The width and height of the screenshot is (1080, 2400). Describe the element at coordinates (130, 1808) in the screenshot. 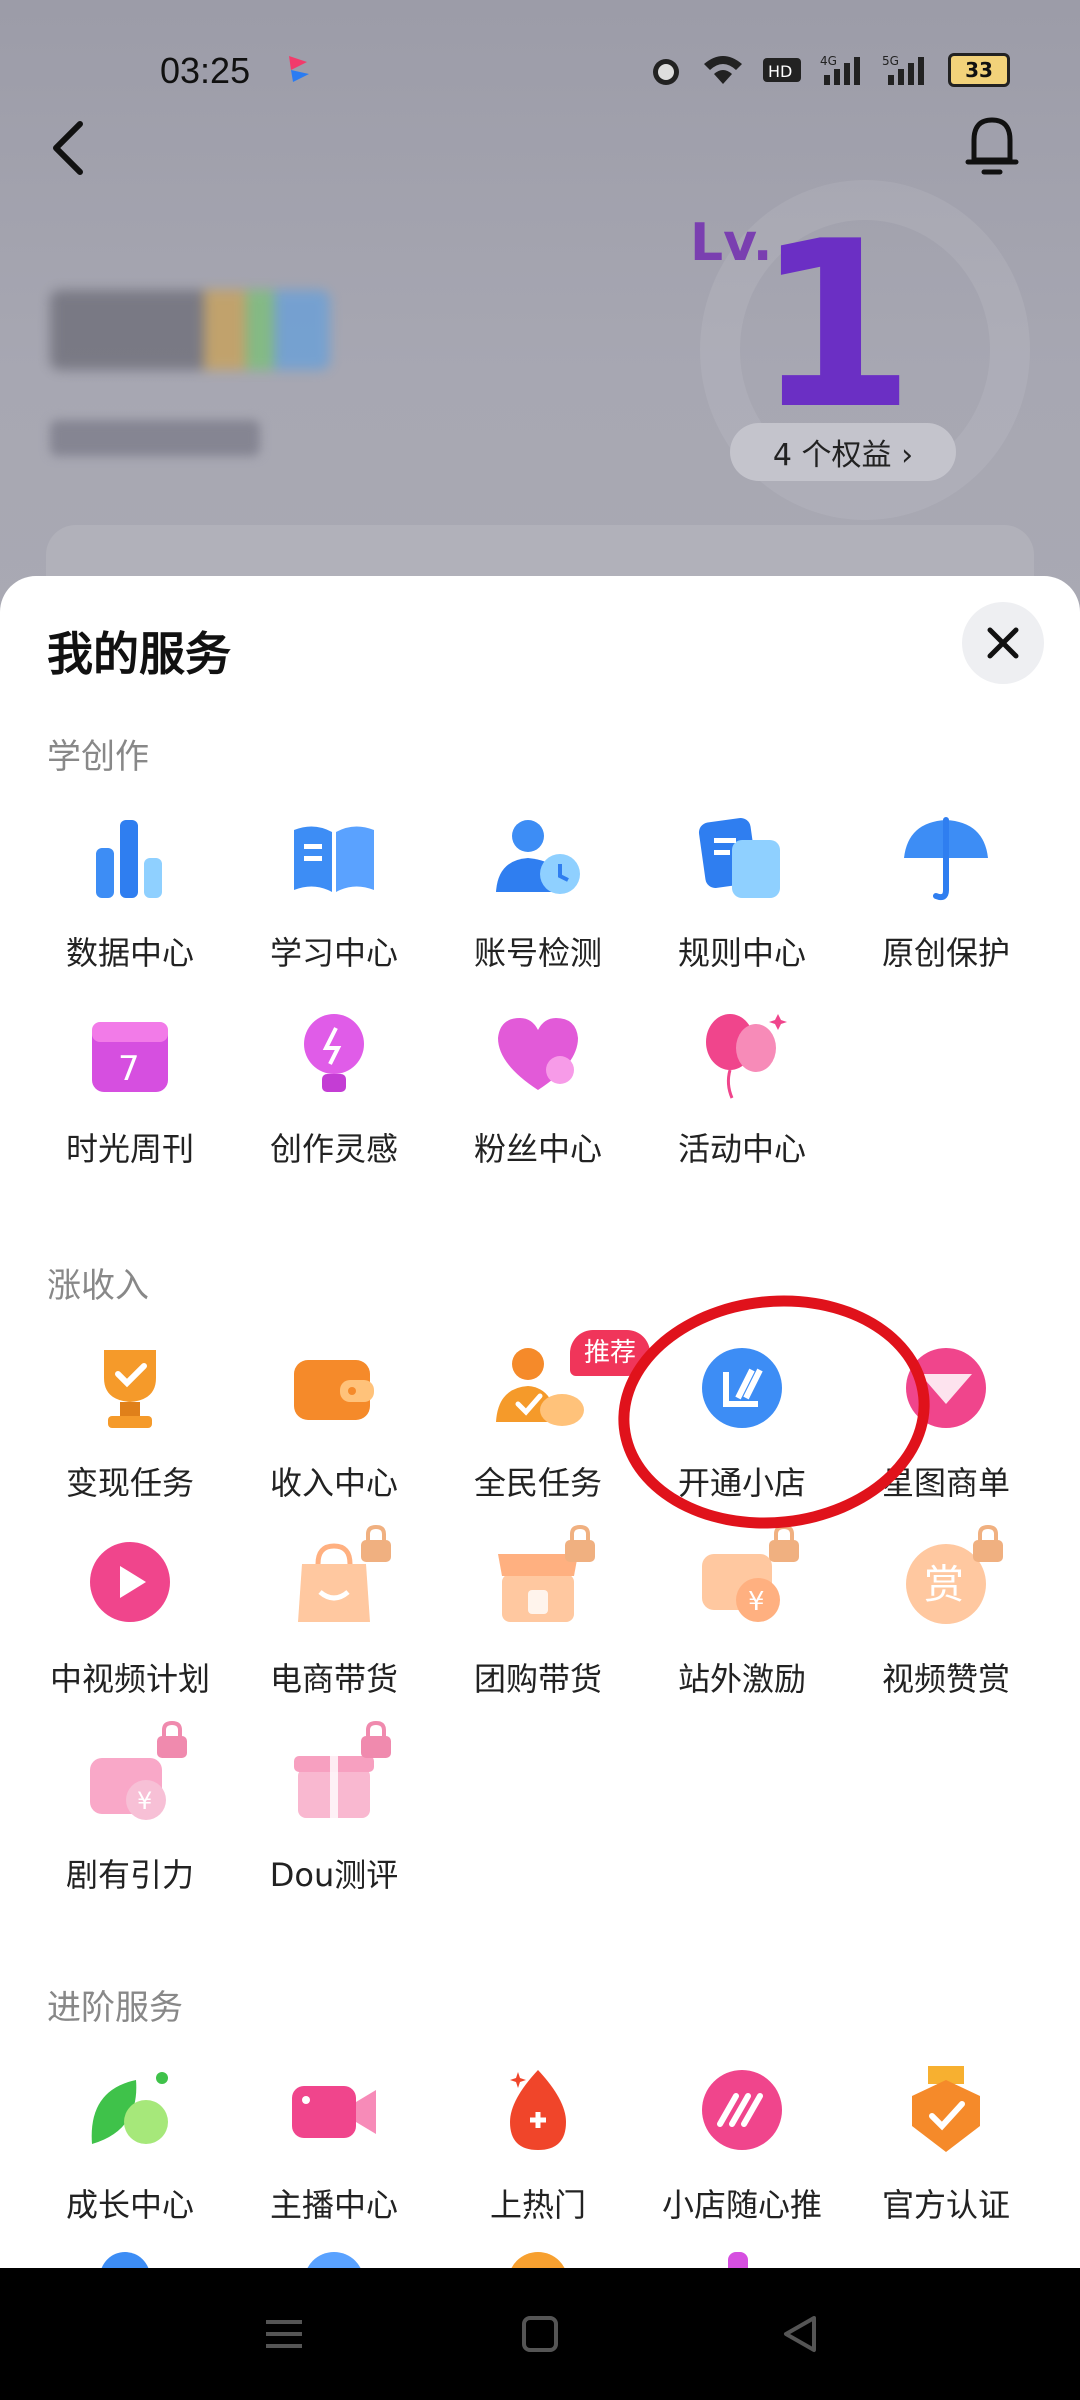

I see `service-drama-gravity: ¥ 剧有引力` at that location.